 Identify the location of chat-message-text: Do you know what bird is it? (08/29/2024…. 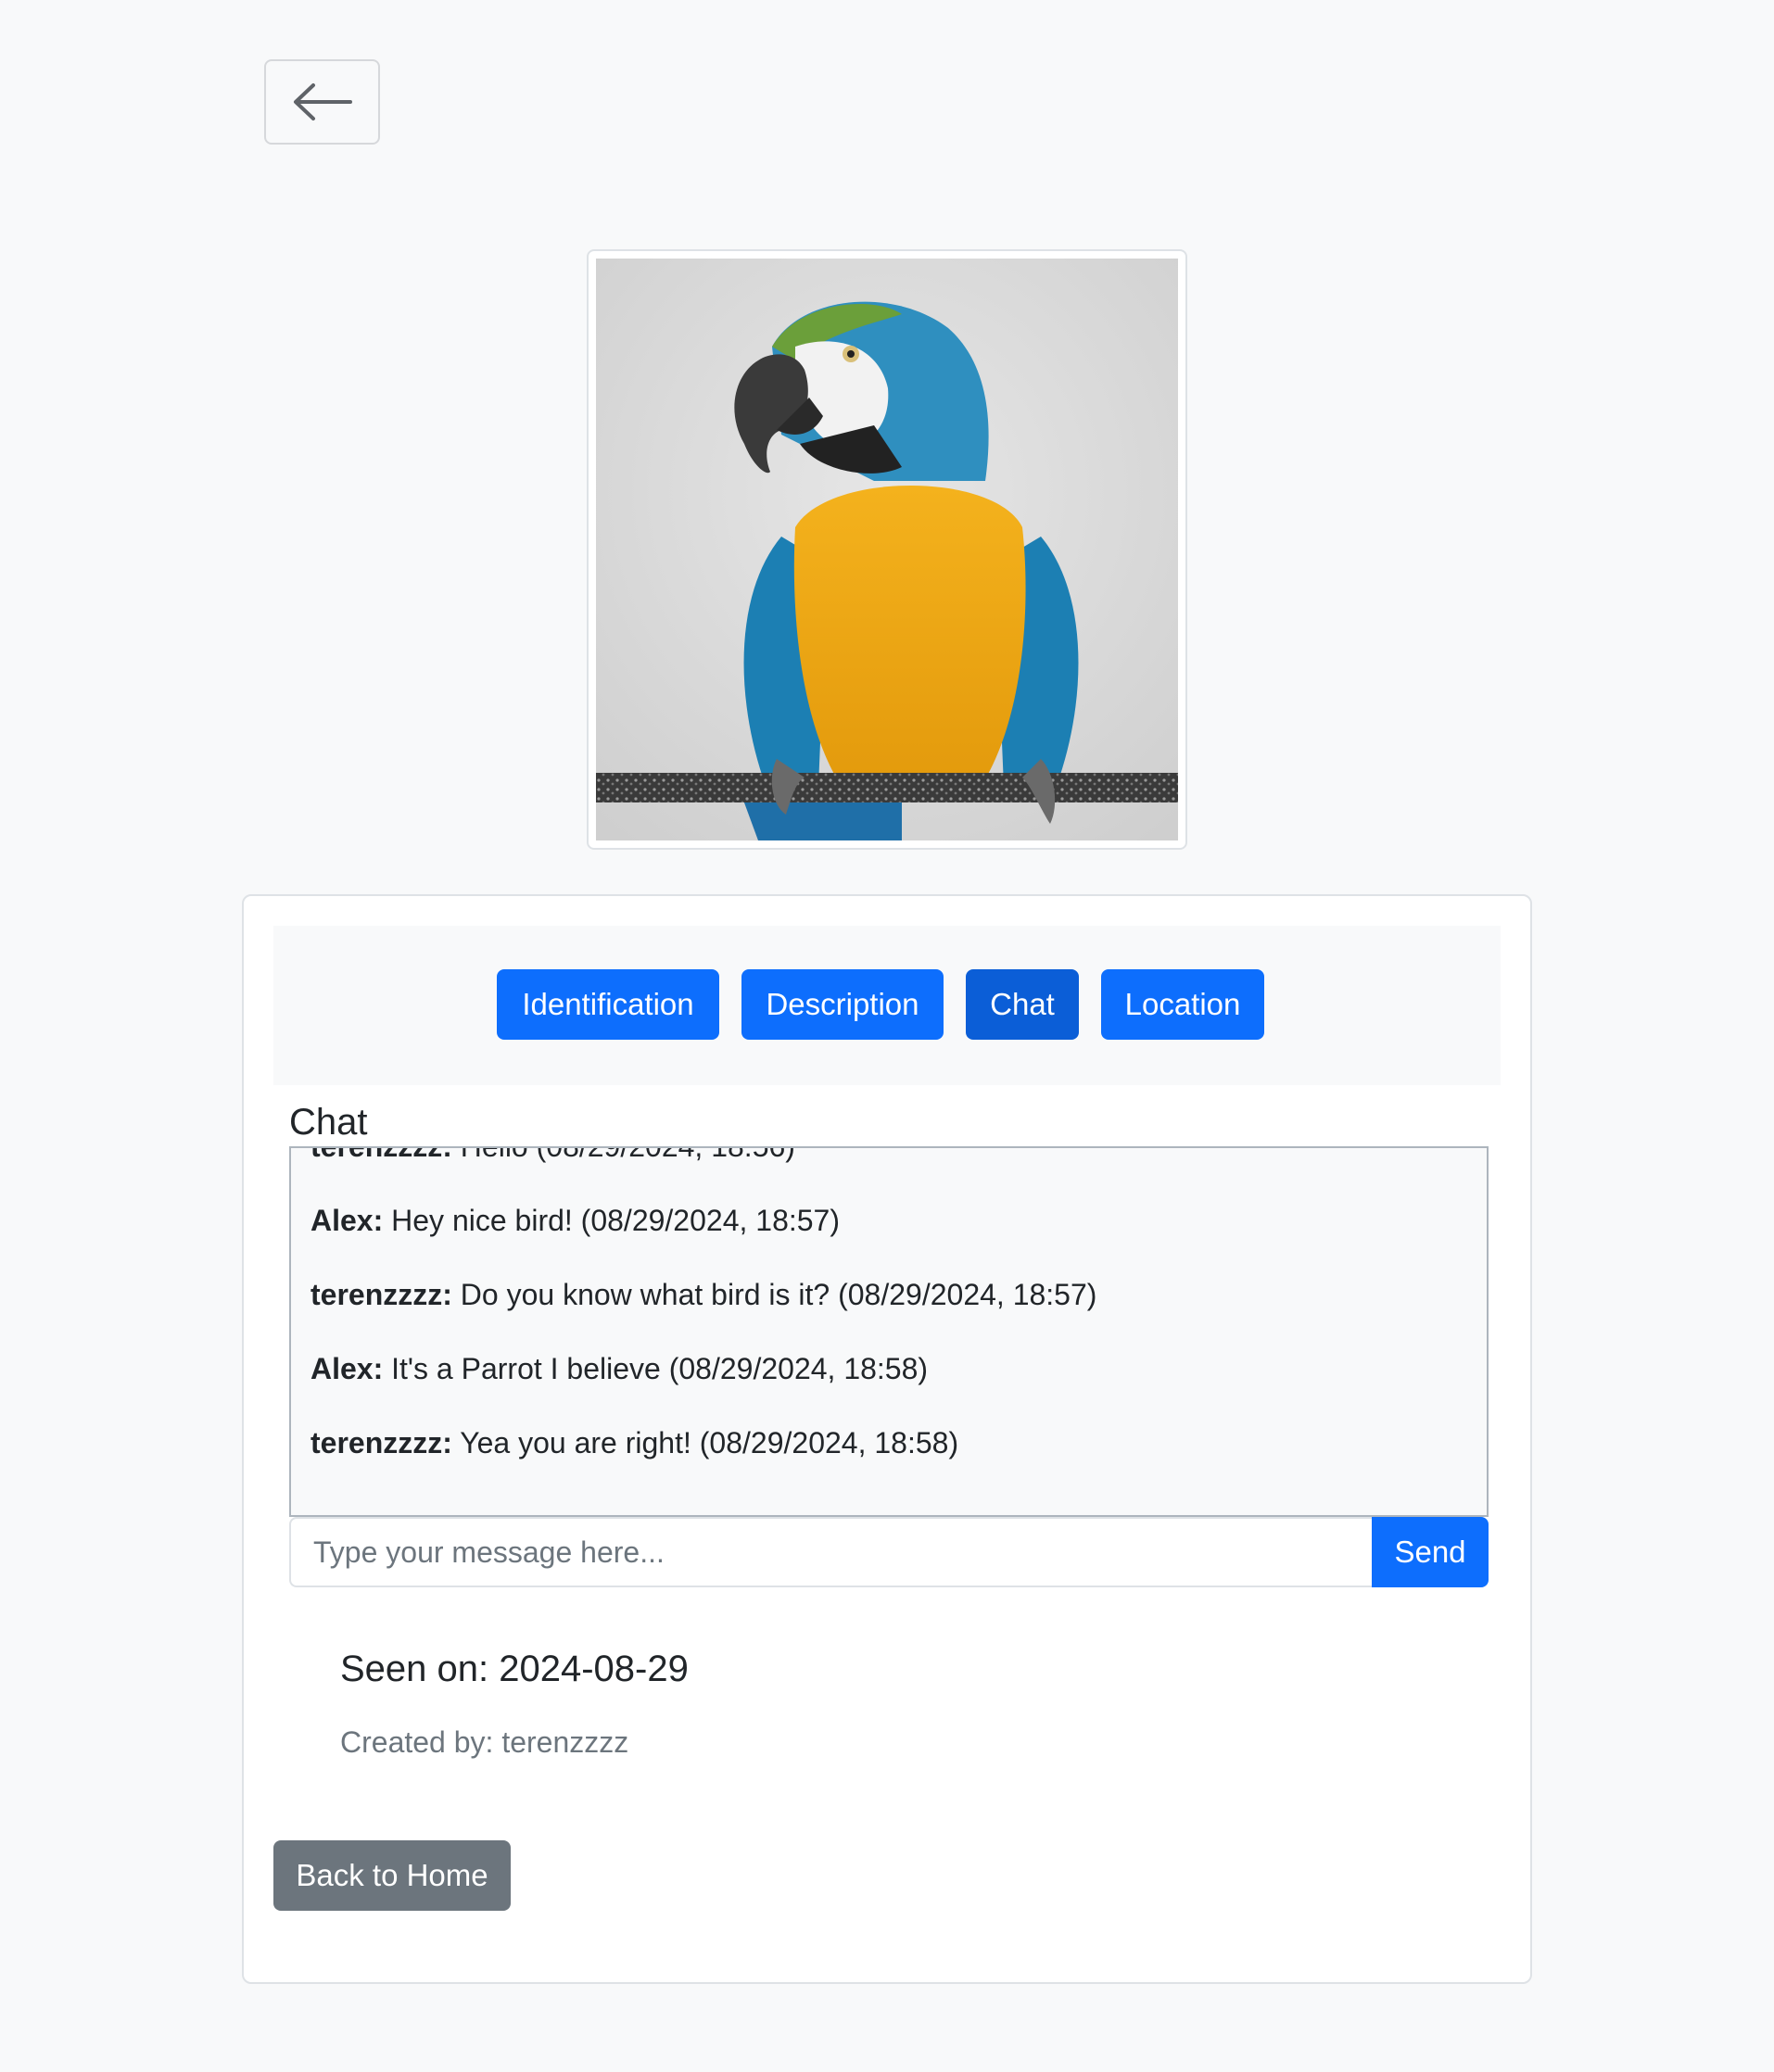
(774, 1294).